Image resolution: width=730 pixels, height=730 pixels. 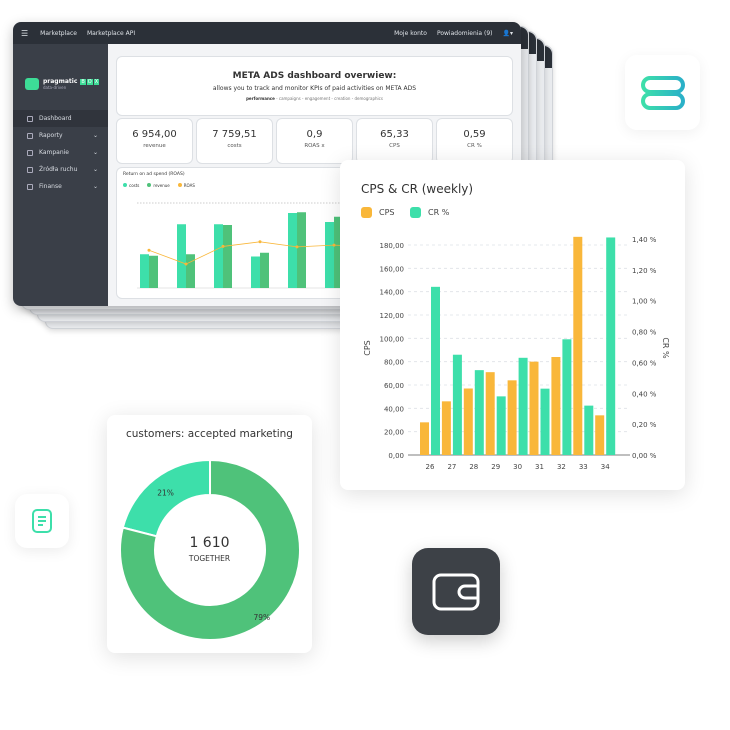 What do you see at coordinates (234, 141) in the screenshot?
I see `kpi-card-costs: 7 759,51 costs` at bounding box center [234, 141].